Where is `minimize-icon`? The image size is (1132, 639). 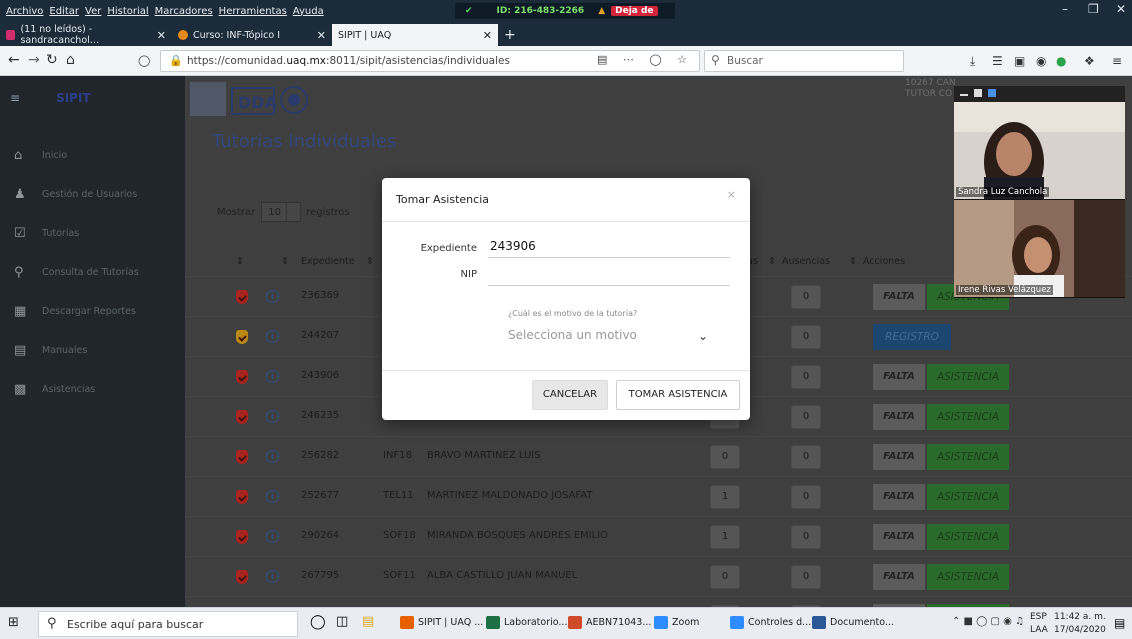 minimize-icon is located at coordinates (964, 95).